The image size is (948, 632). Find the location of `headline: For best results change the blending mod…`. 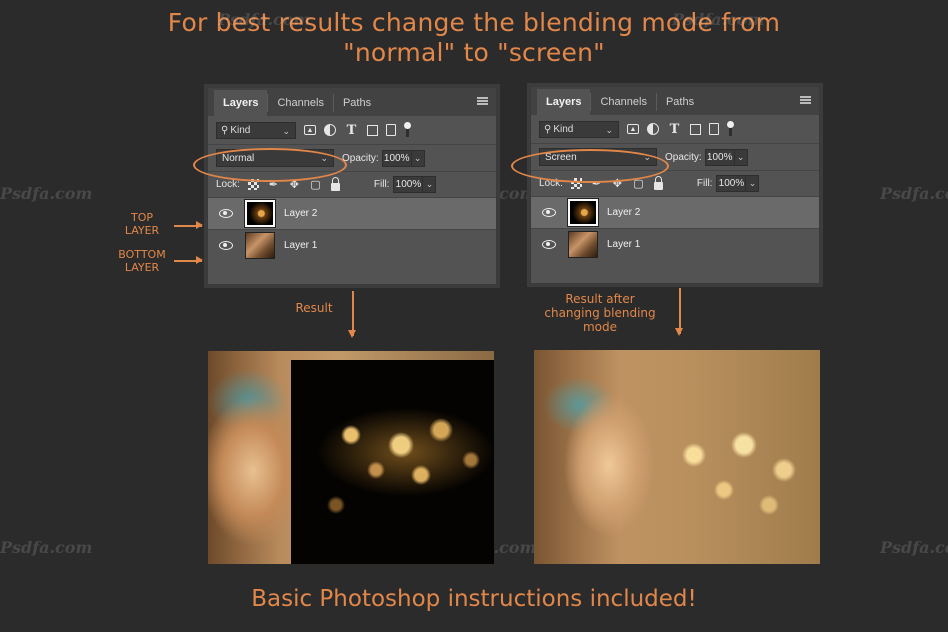

headline: For best results change the blending mod… is located at coordinates (474, 38).